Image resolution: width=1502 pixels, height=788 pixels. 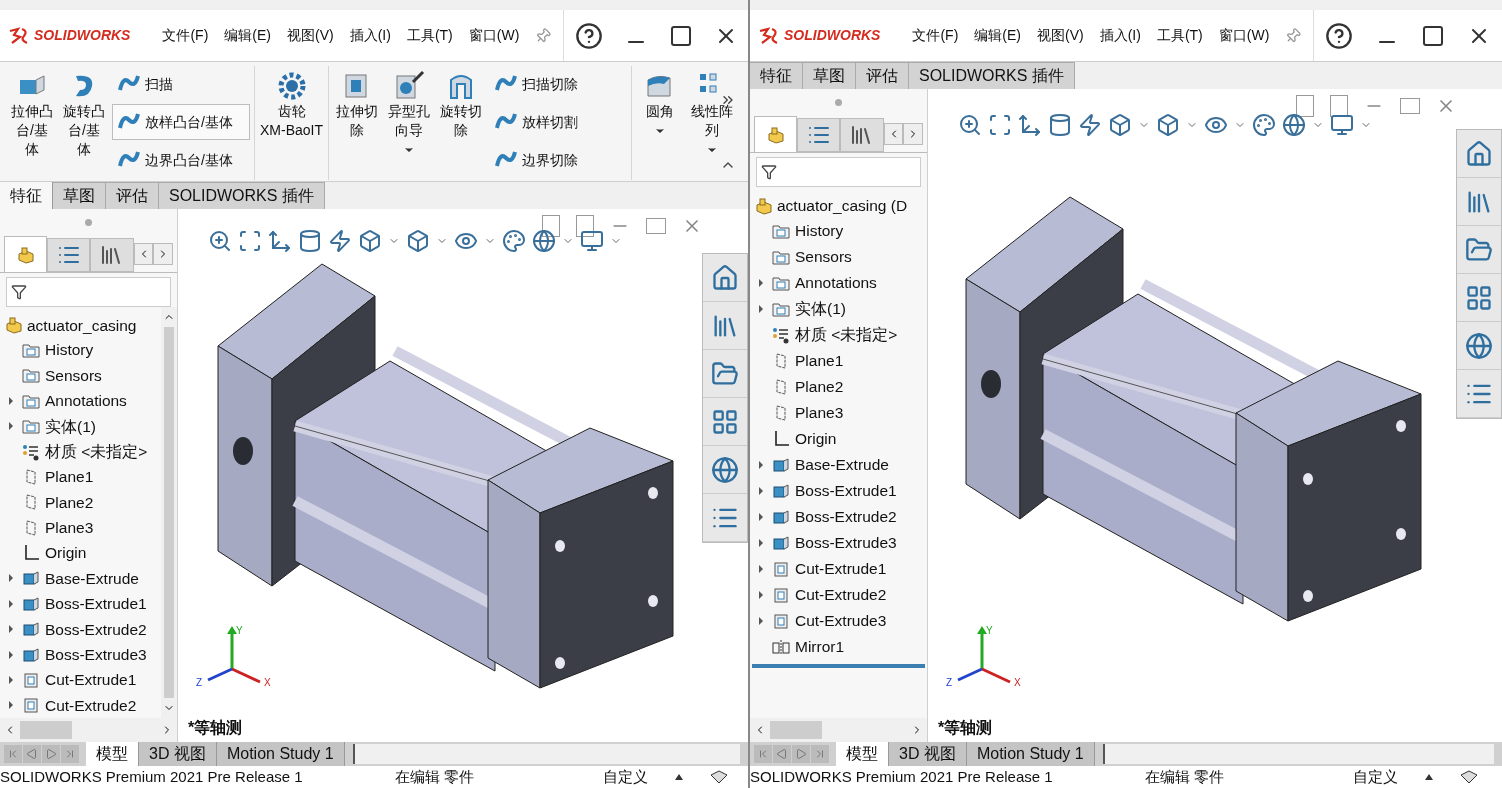 I want to click on ribbon-small-button: 扫描, so click(x=181, y=84).